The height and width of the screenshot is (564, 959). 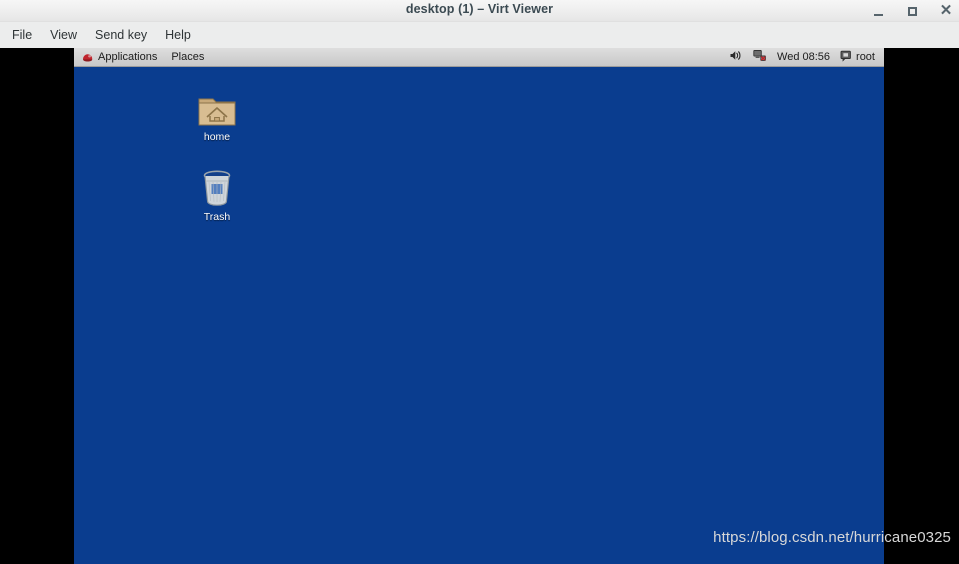 I want to click on window-titlebar: desktop (1) – Virt Viewer ✕, so click(x=479, y=11).